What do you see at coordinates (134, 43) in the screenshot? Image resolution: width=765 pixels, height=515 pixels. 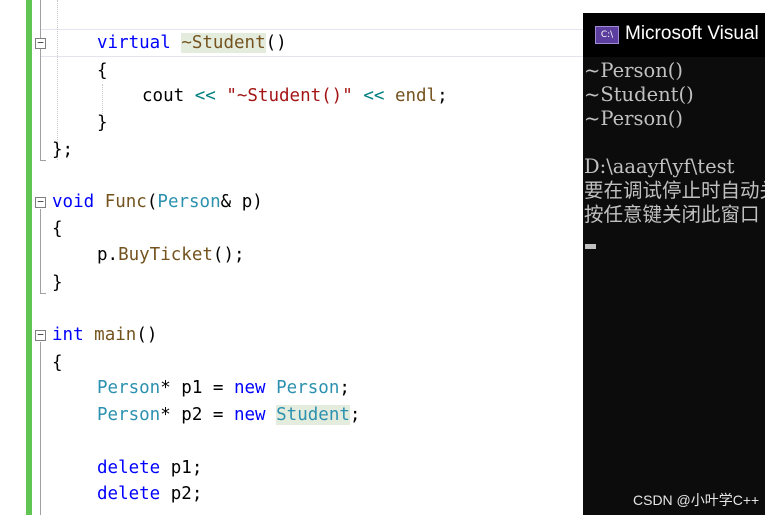 I see `keyword: virtual` at bounding box center [134, 43].